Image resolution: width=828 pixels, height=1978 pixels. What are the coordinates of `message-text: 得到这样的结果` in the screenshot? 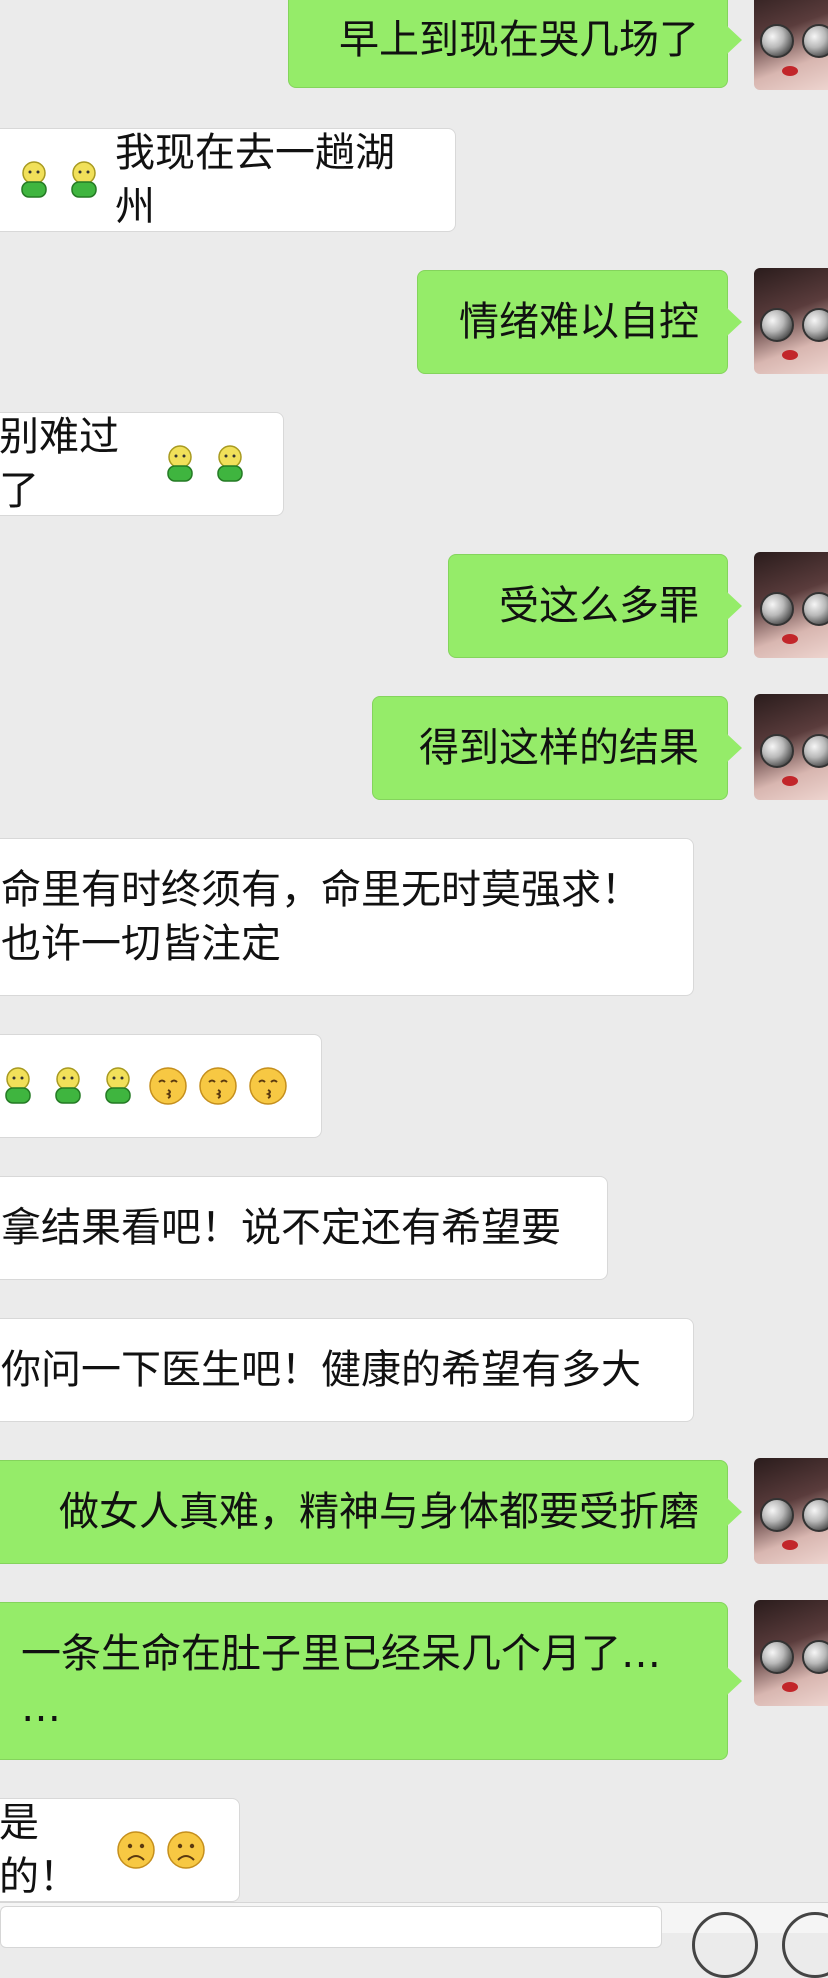 It's located at (559, 748).